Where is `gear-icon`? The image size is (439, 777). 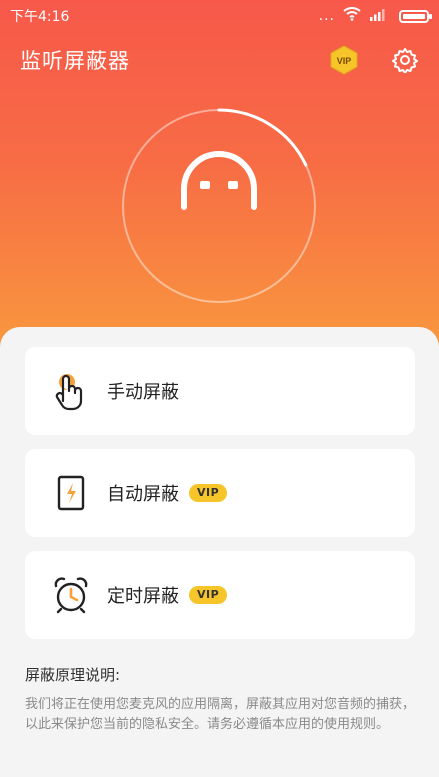
gear-icon is located at coordinates (405, 60).